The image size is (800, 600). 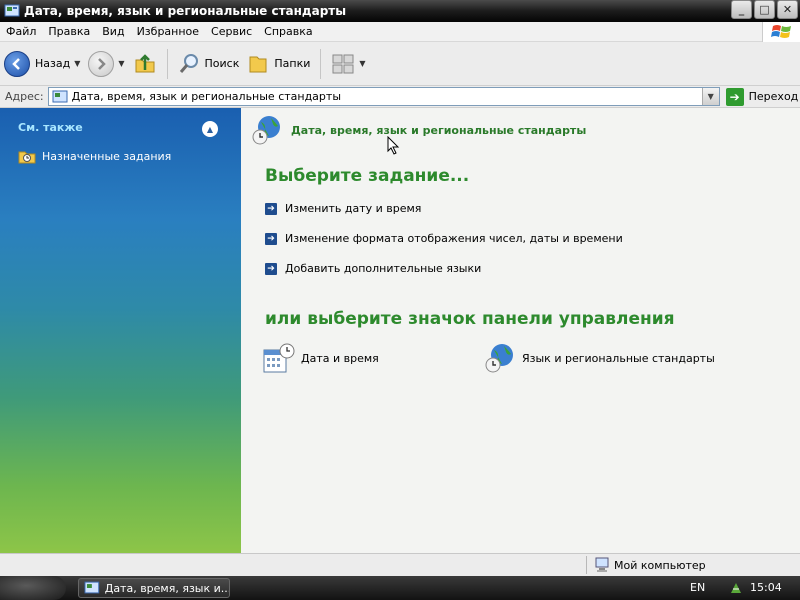 What do you see at coordinates (393, 145) in the screenshot?
I see `mouse-cursor-icon` at bounding box center [393, 145].